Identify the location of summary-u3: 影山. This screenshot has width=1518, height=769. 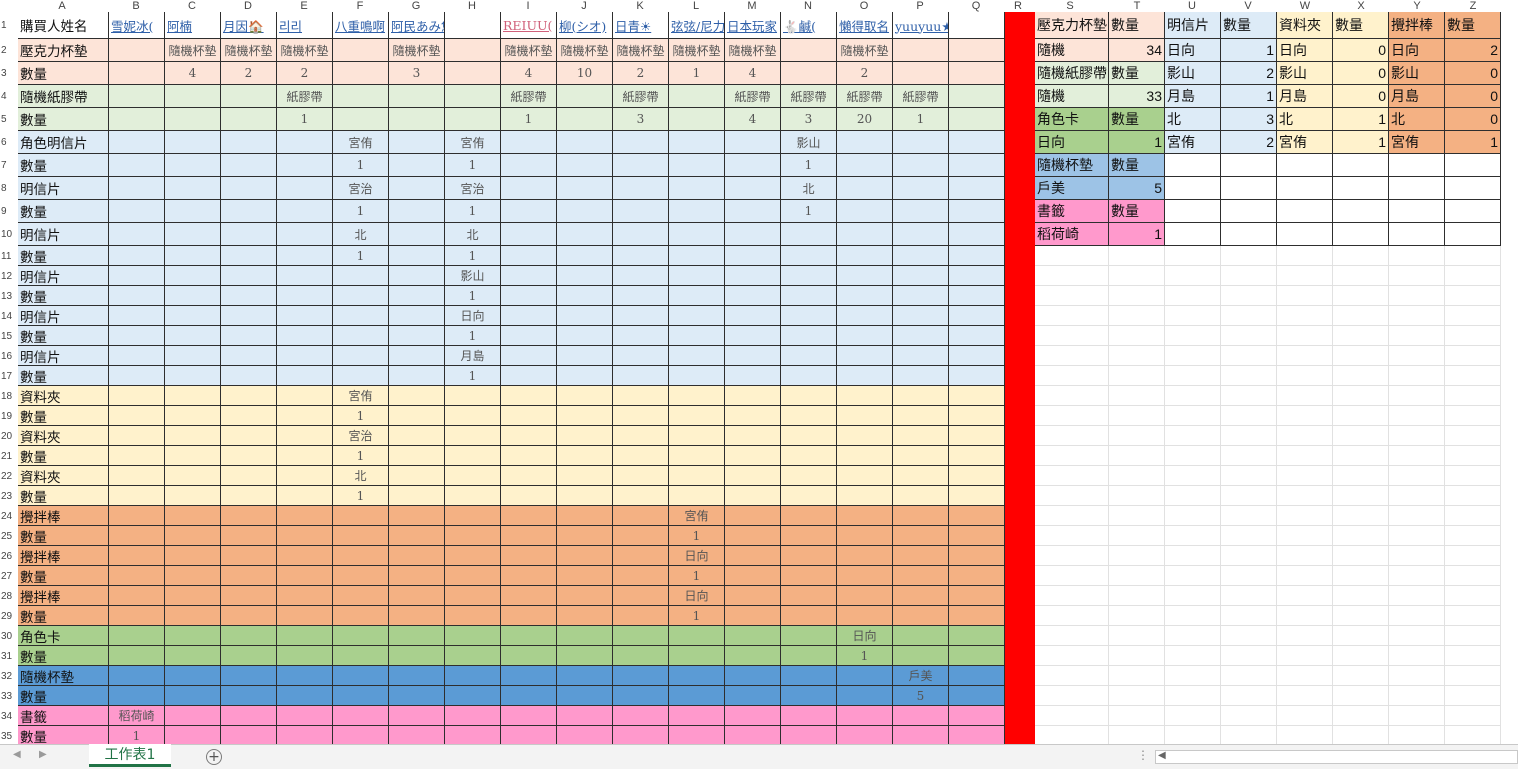
(1193, 73).